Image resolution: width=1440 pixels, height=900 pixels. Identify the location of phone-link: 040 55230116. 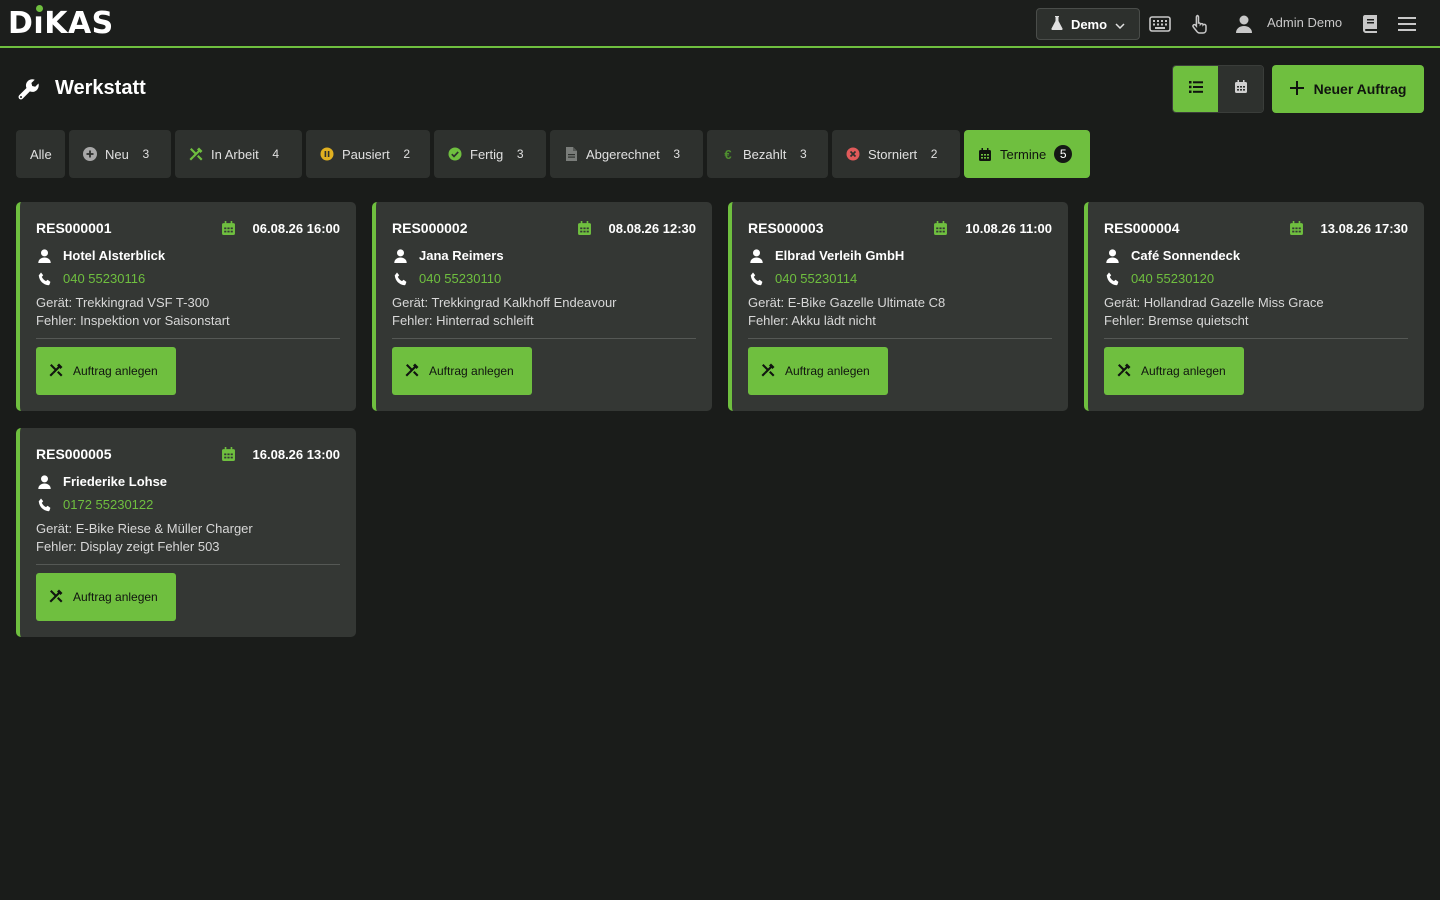
(104, 278).